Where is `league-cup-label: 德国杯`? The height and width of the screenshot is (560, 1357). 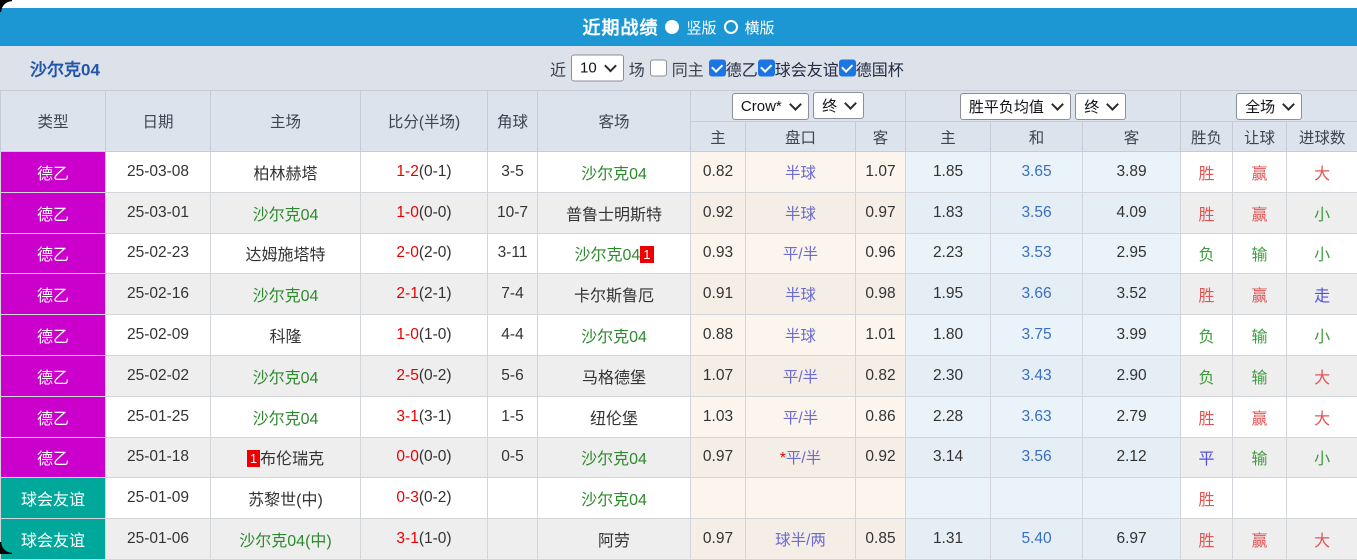 league-cup-label: 德国杯 is located at coordinates (880, 68).